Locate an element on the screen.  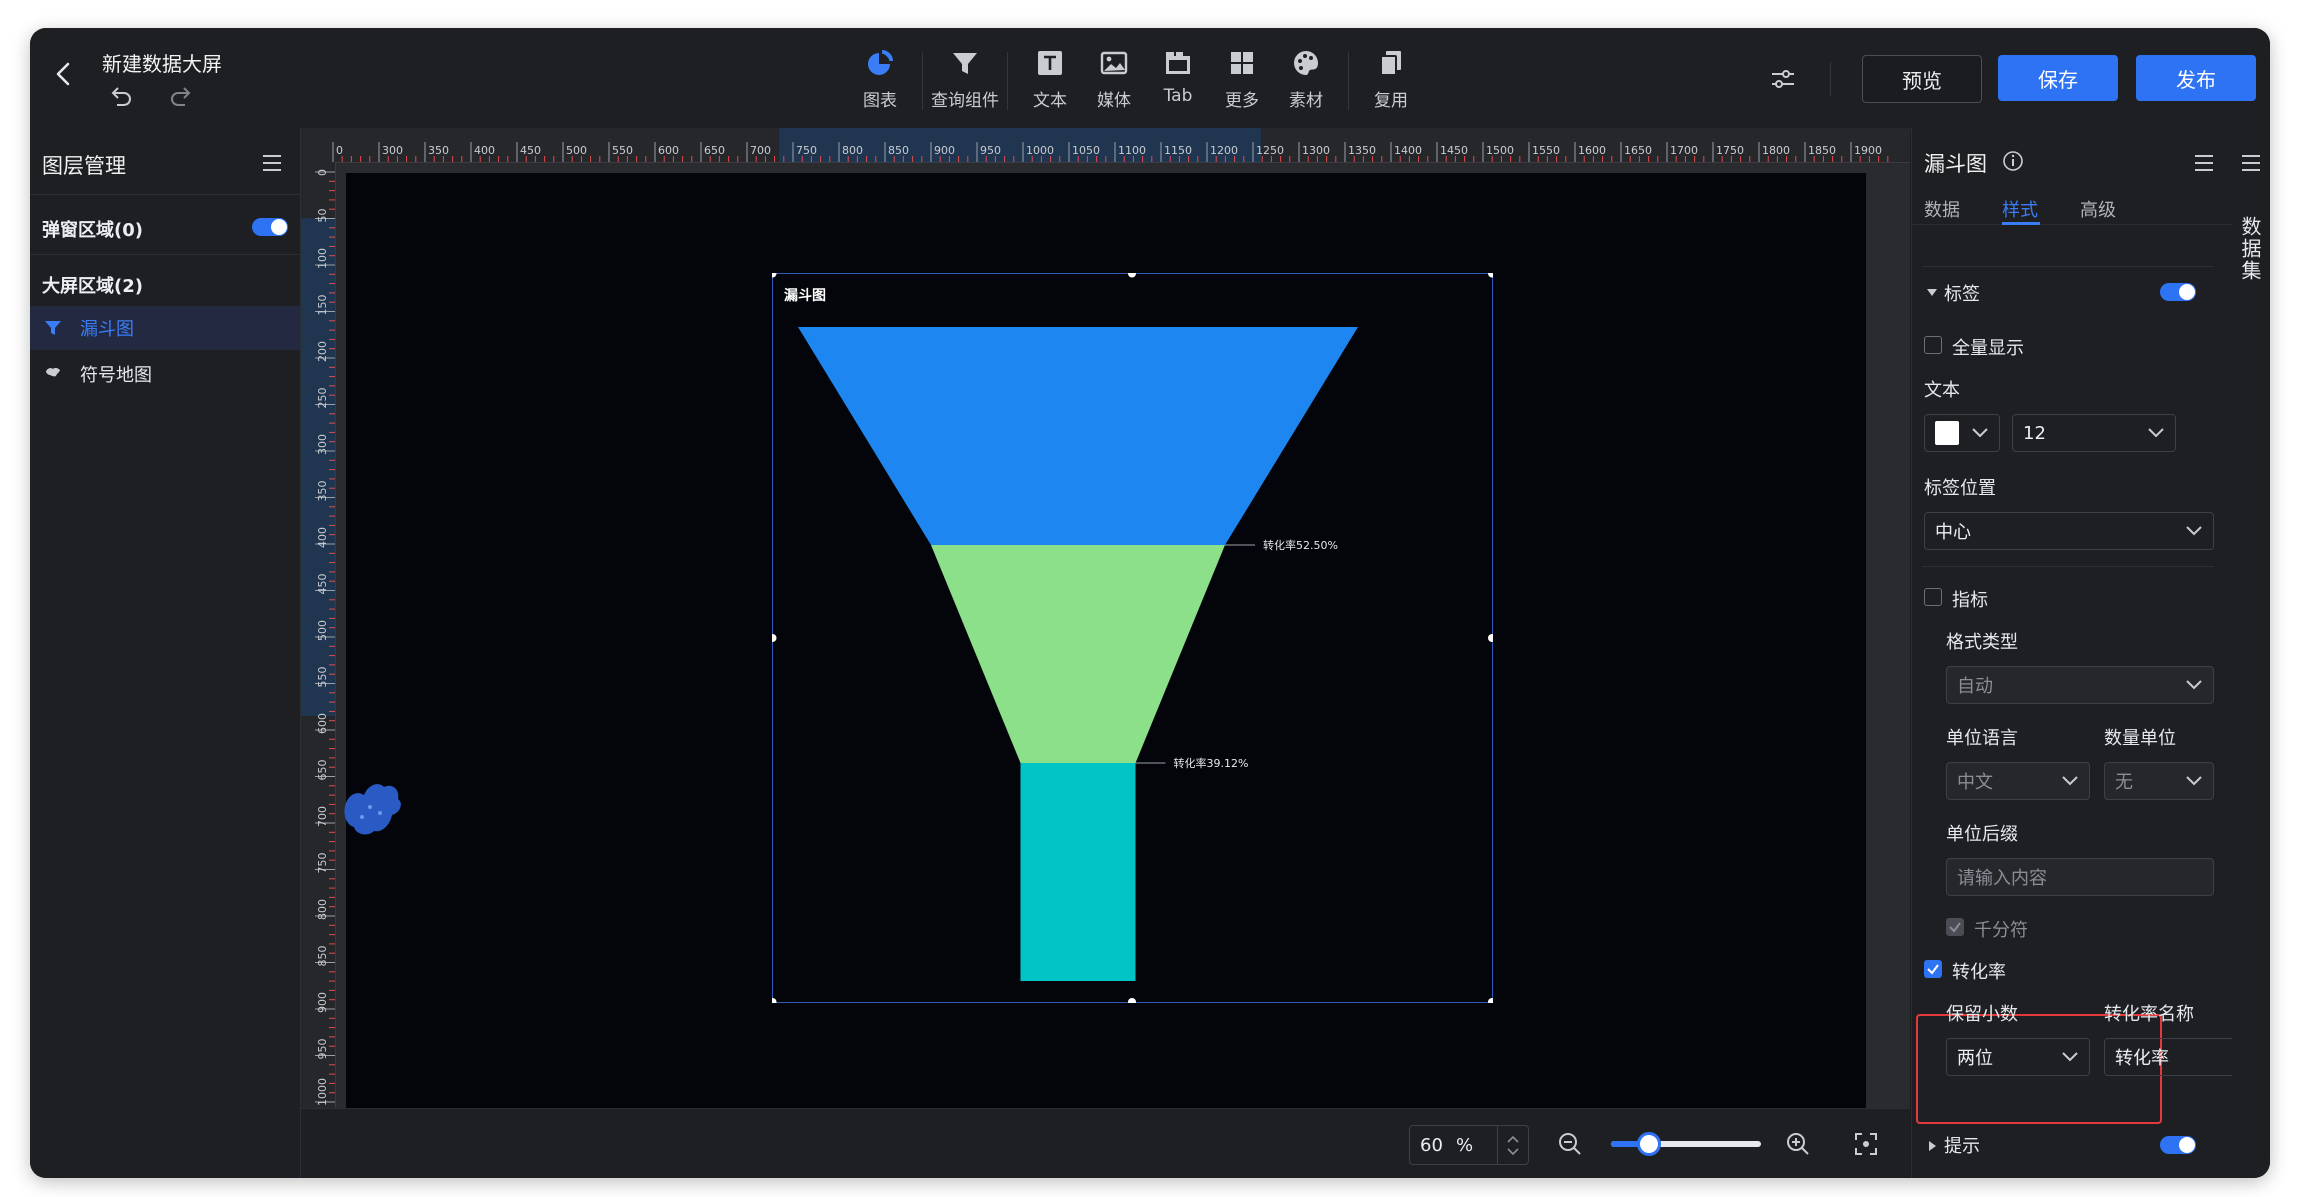
font-size-select: 12 is located at coordinates (2094, 433).